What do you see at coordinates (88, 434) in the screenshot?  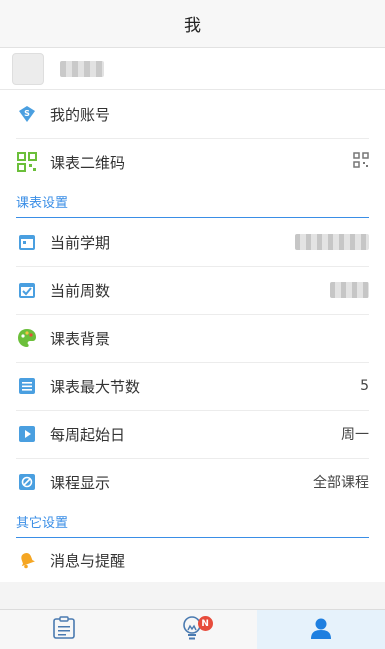 I see `setting-label: 每周起始日` at bounding box center [88, 434].